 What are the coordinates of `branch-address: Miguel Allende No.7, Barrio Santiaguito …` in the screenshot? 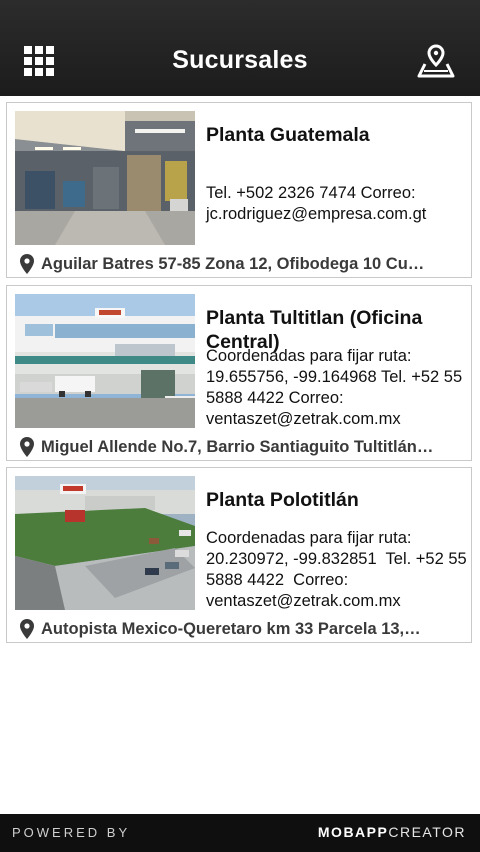 It's located at (237, 446).